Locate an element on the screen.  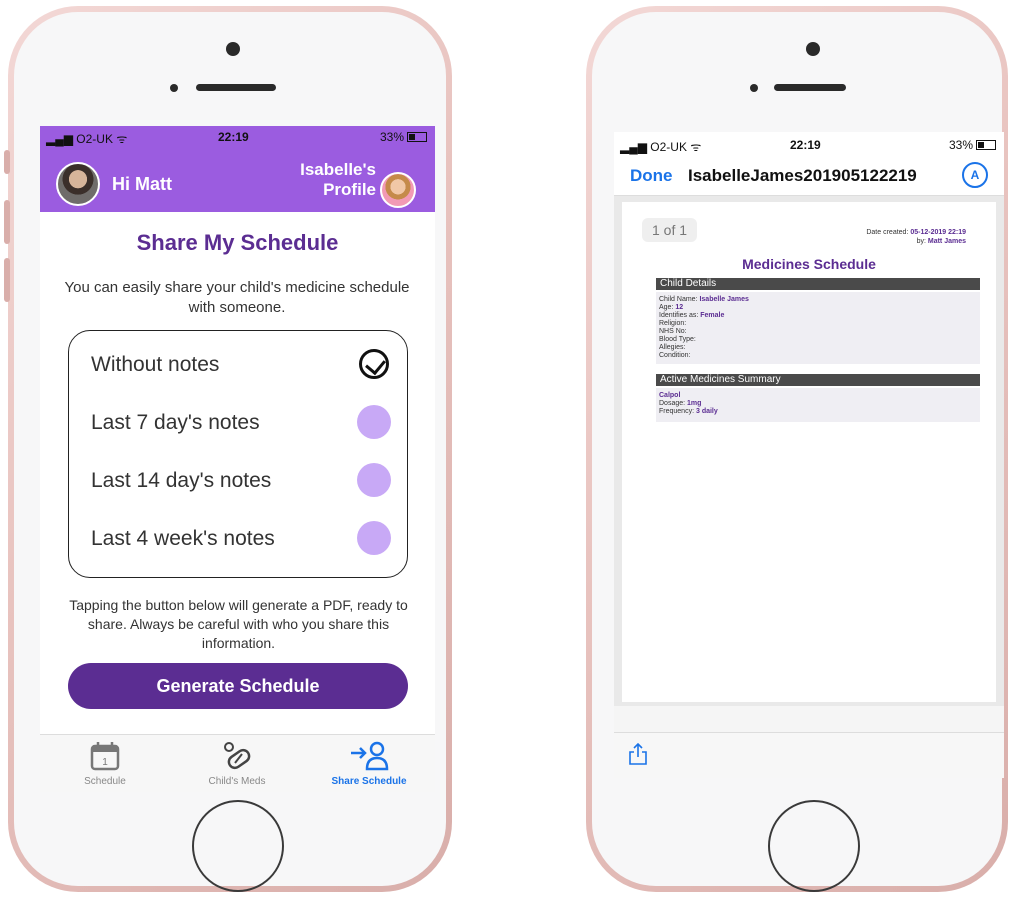
child-profile-link: Isabelle's Profile is located at coordinates (332, 180).